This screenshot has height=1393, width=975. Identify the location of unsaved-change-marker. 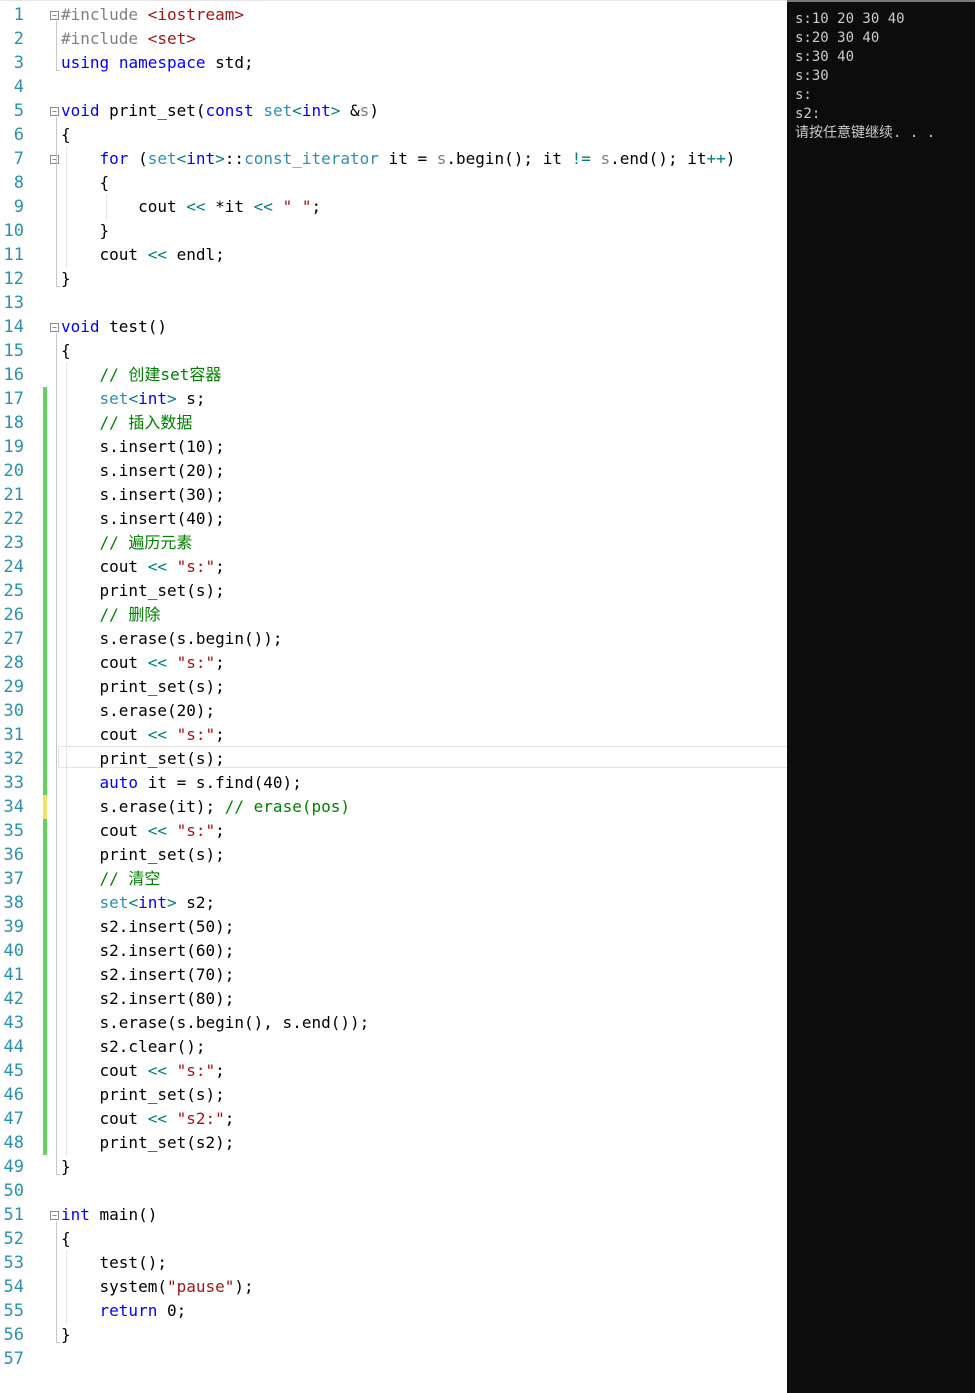
(45, 807).